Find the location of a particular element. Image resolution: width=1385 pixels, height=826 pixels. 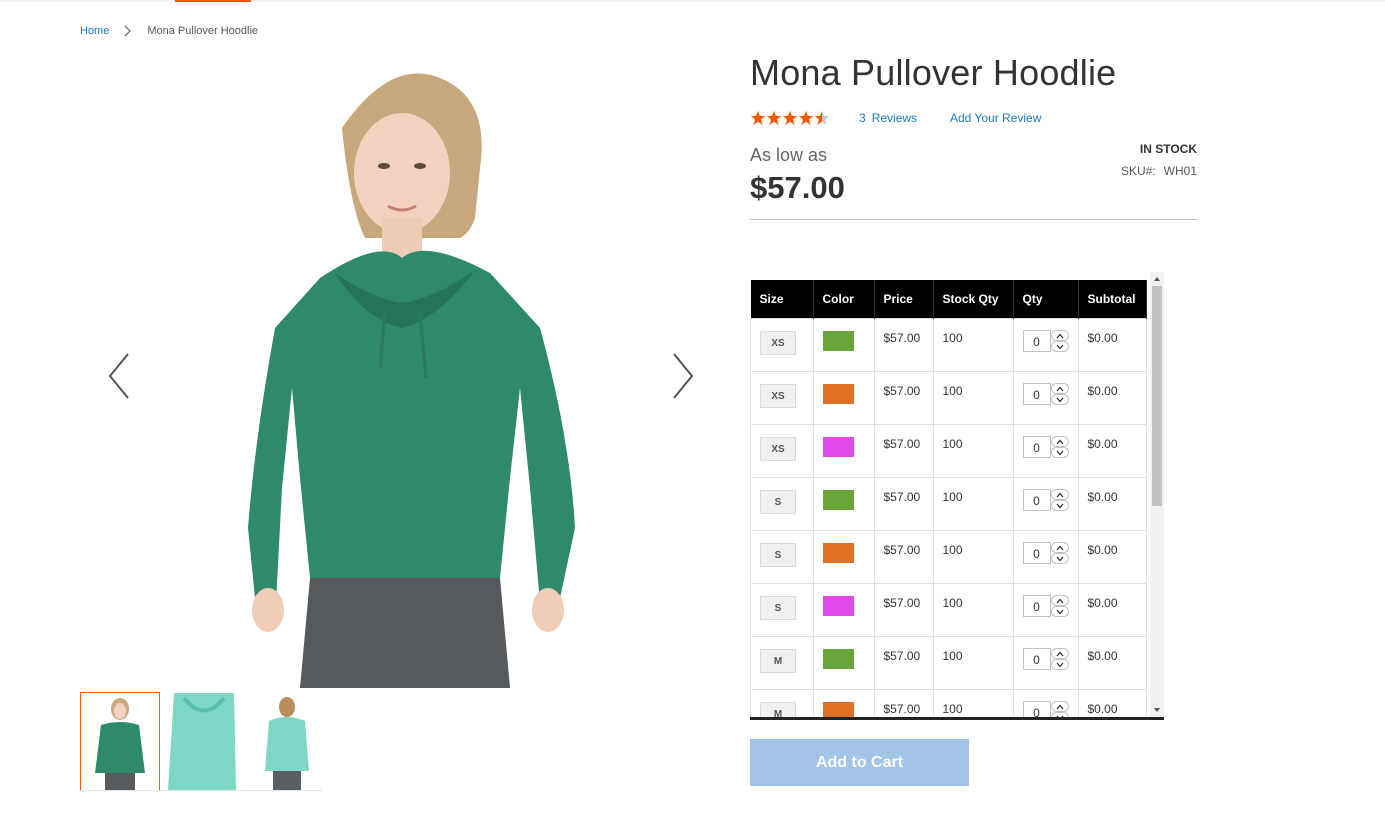

breadcrumb: Home Mona Pullover Hoodlie is located at coordinates (169, 31).